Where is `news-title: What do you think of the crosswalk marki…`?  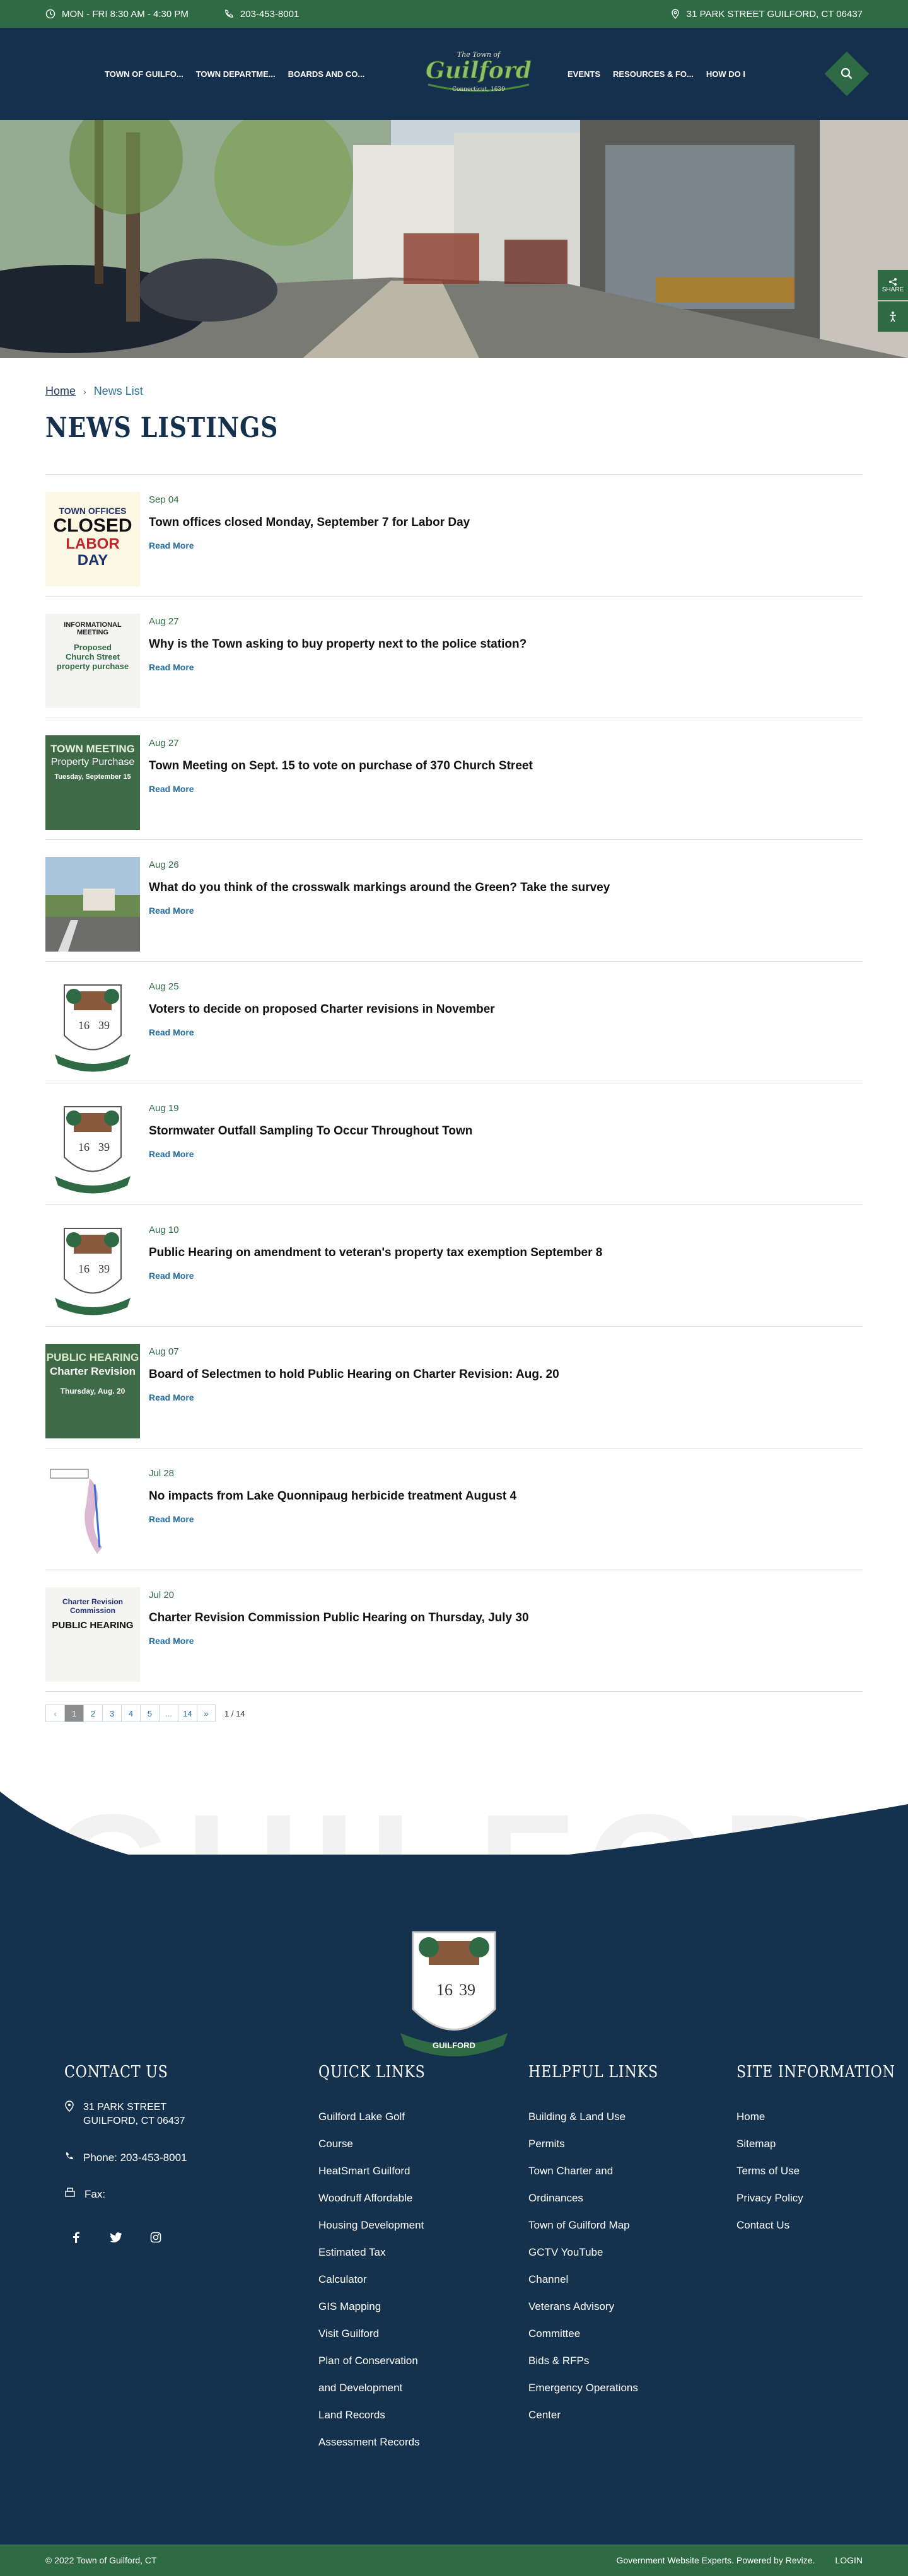 news-title: What do you think of the crosswalk marki… is located at coordinates (379, 888).